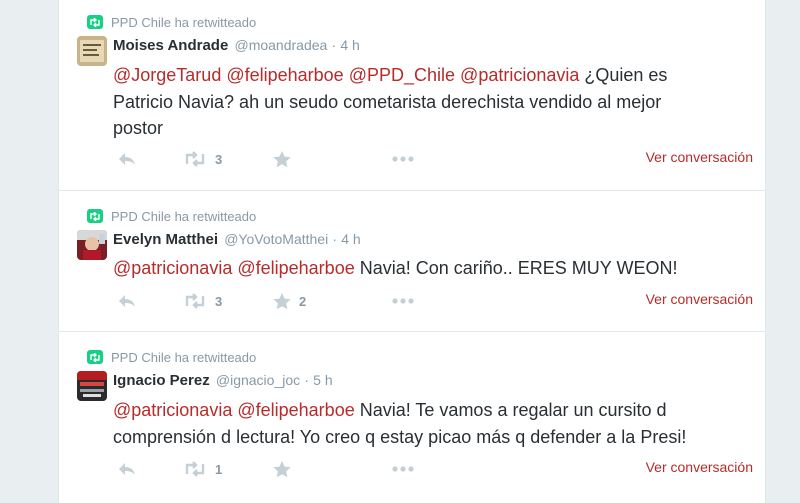 The image size is (800, 503). What do you see at coordinates (167, 75) in the screenshot?
I see `mention-link: @JorgeTarud` at bounding box center [167, 75].